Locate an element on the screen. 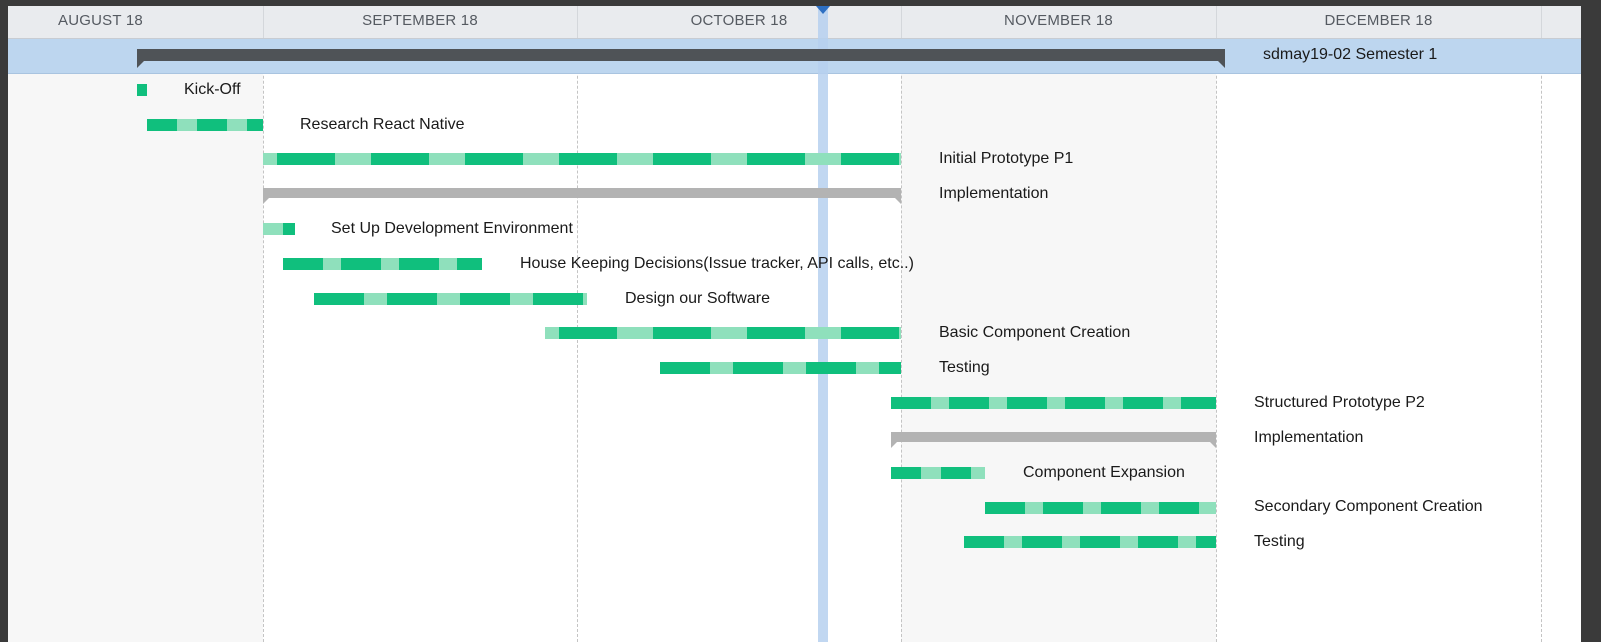  task-bar-basic-component-creation is located at coordinates (723, 333).